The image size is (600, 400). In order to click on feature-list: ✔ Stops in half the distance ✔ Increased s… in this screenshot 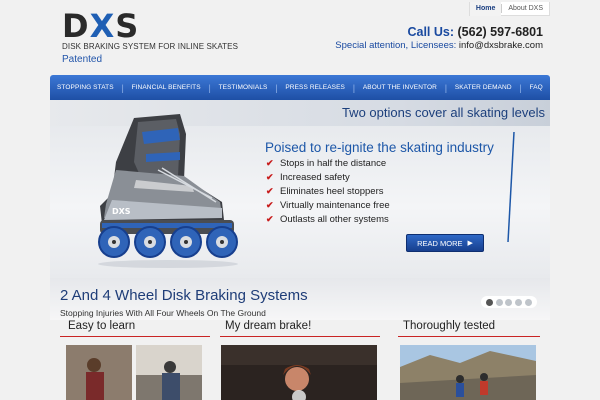, I will do `click(328, 191)`.